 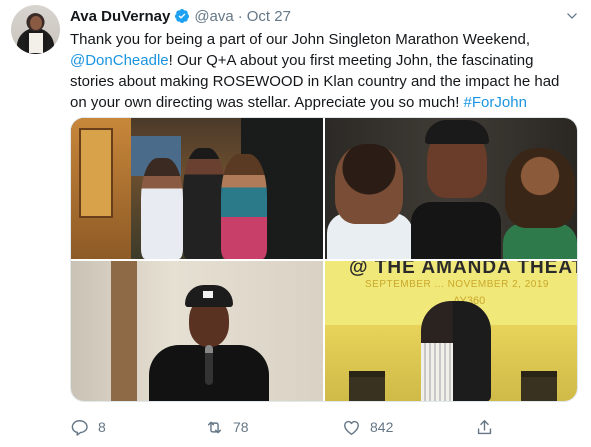 I want to click on tweet-header: Ava DuVernay @ava · Oct 27, so click(x=180, y=16).